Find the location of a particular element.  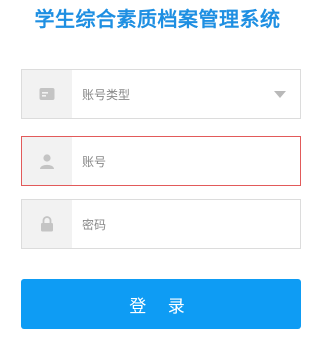

account-placeholder: 账号 is located at coordinates (94, 161).